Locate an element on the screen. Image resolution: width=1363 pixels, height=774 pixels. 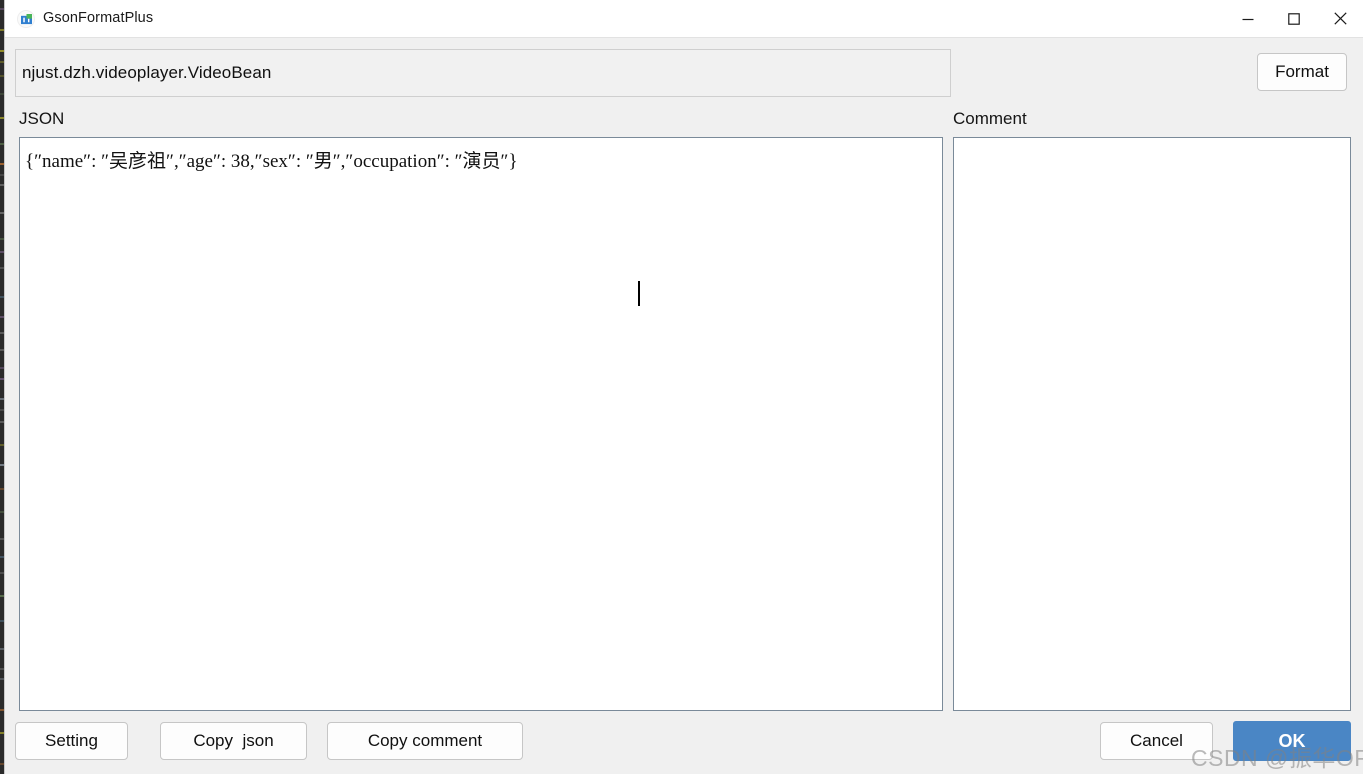
comment-panel-label: Comment is located at coordinates (990, 118).